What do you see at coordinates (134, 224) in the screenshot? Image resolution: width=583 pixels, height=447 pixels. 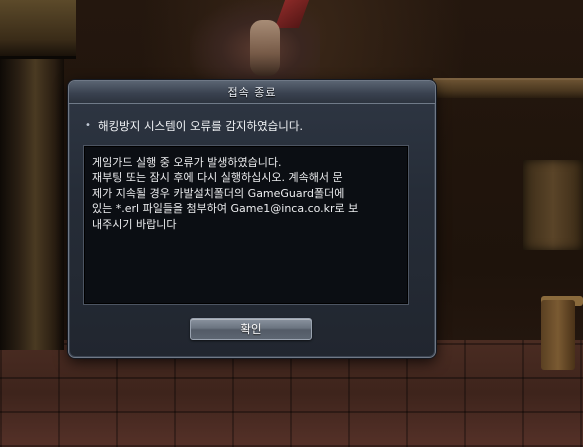 I see `detail-line-5: 내주시기 바랍니다` at bounding box center [134, 224].